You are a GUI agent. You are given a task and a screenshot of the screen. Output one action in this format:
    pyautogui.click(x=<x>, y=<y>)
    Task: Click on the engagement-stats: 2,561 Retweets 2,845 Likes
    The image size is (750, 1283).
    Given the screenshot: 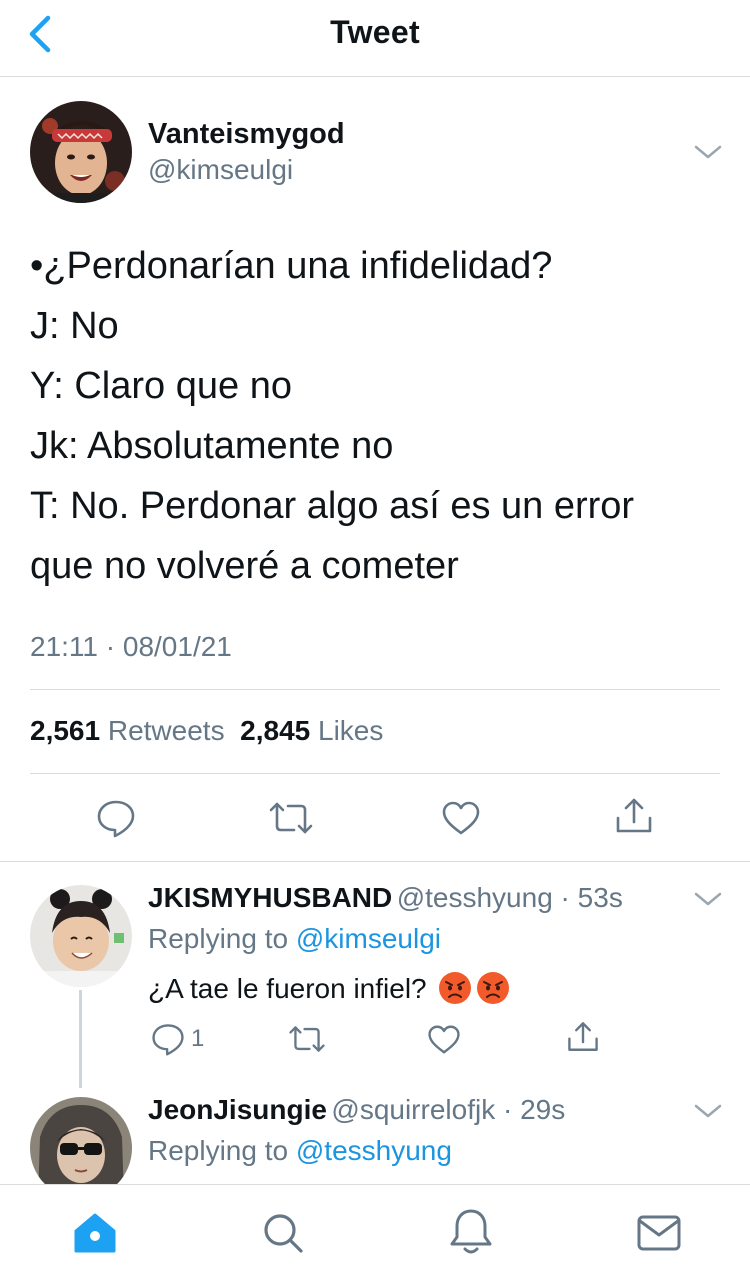 What is the action you would take?
    pyautogui.click(x=206, y=731)
    